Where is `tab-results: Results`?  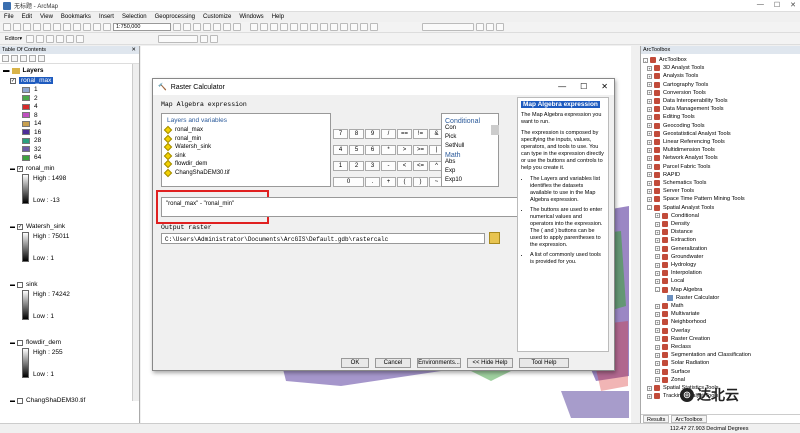 tab-results: Results is located at coordinates (656, 419).